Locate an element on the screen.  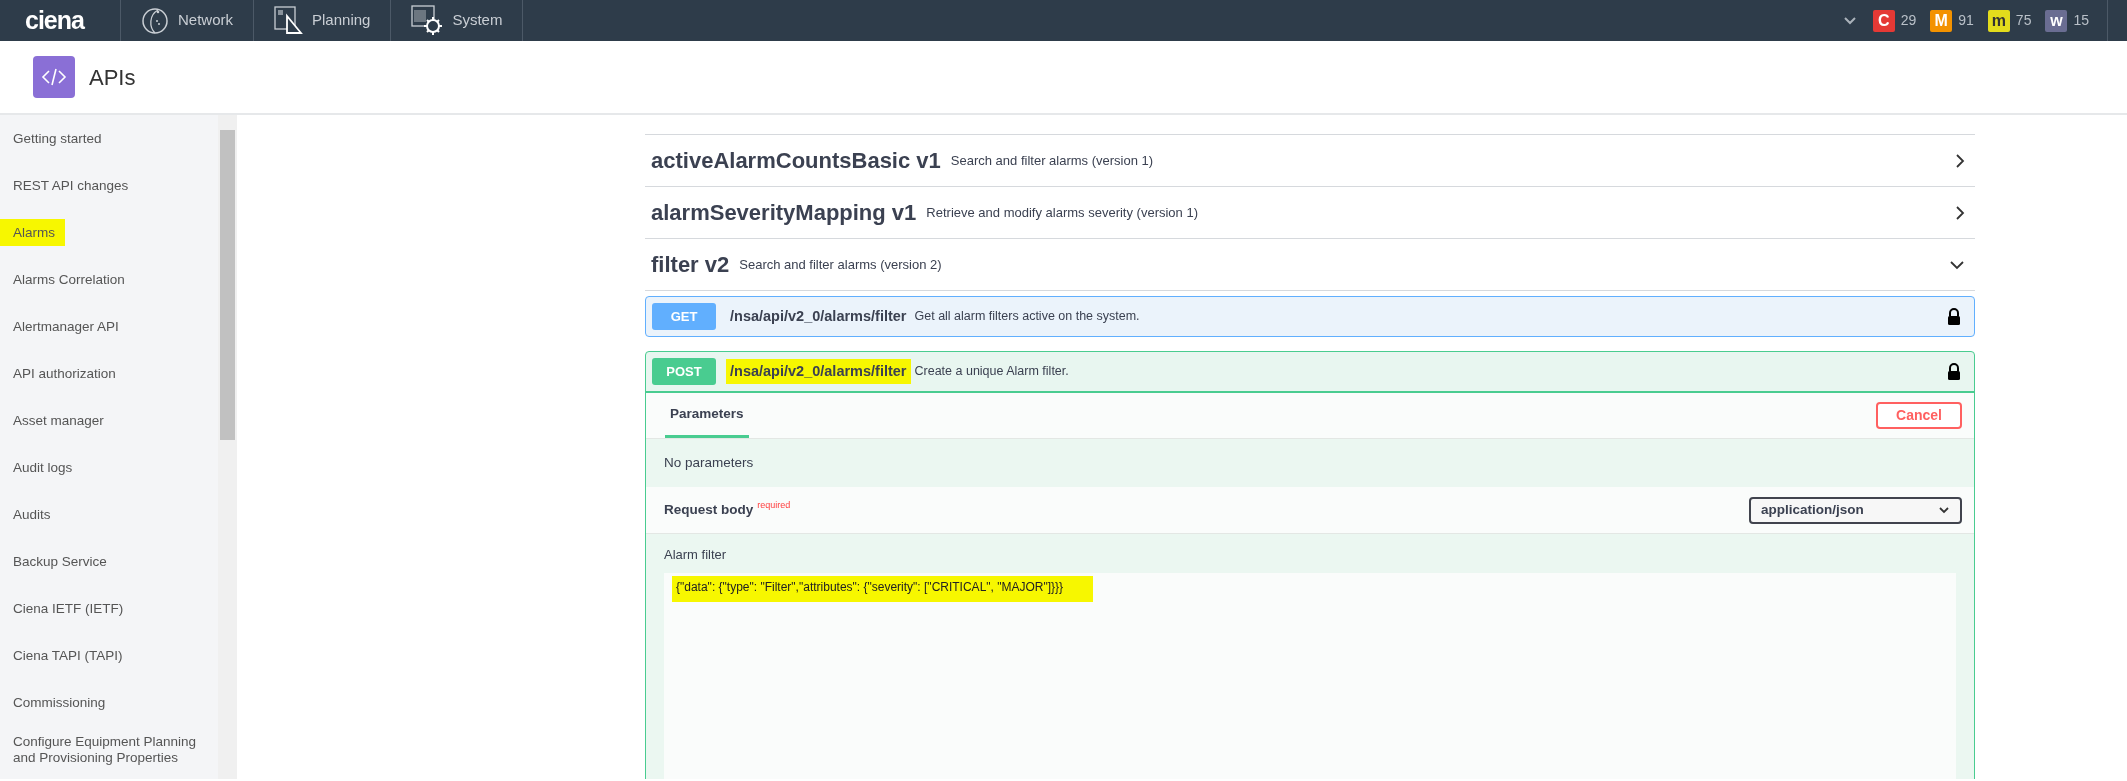
required-label: required is located at coordinates (774, 505).